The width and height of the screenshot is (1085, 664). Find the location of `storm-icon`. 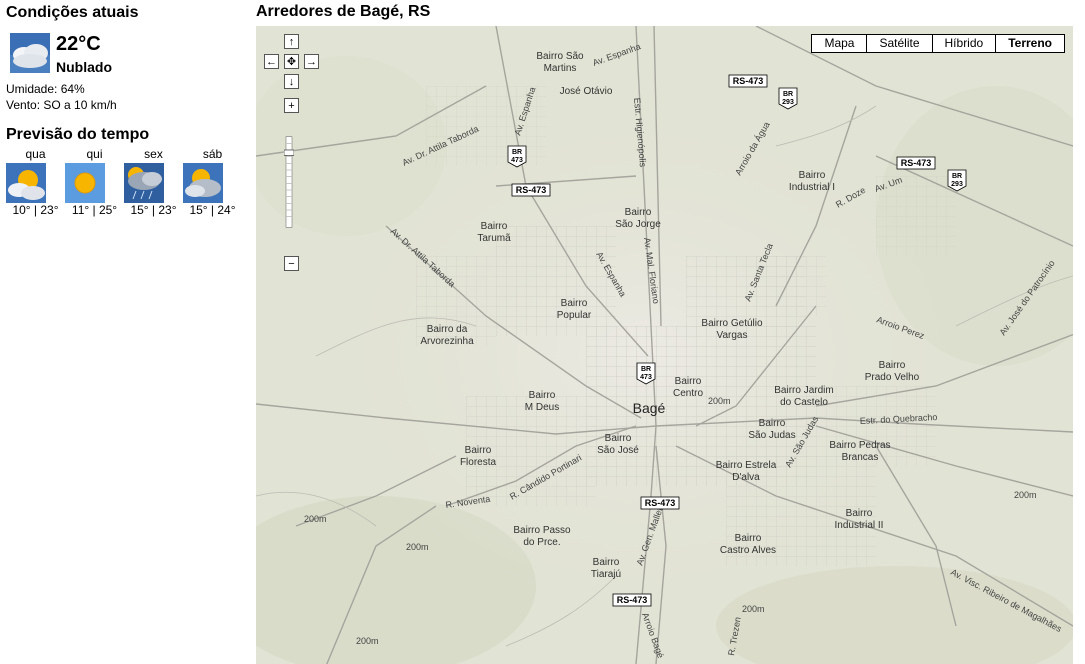

storm-icon is located at coordinates (144, 183).